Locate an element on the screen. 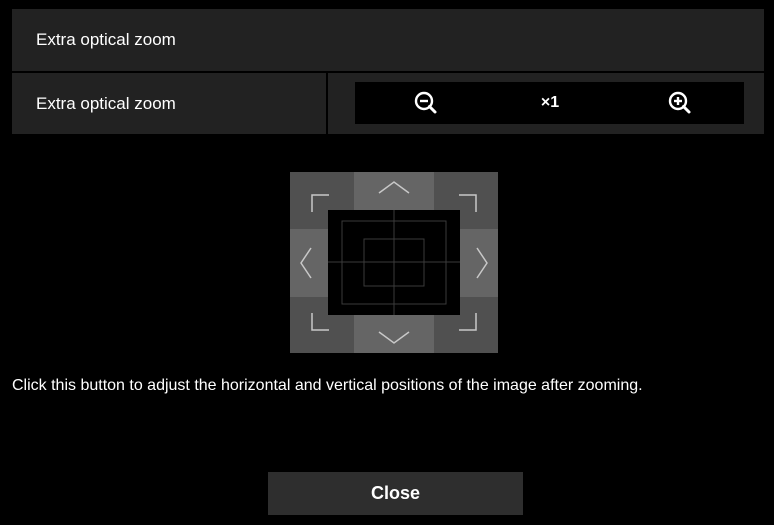  zoom-control-strip: ×1 is located at coordinates (549, 103).